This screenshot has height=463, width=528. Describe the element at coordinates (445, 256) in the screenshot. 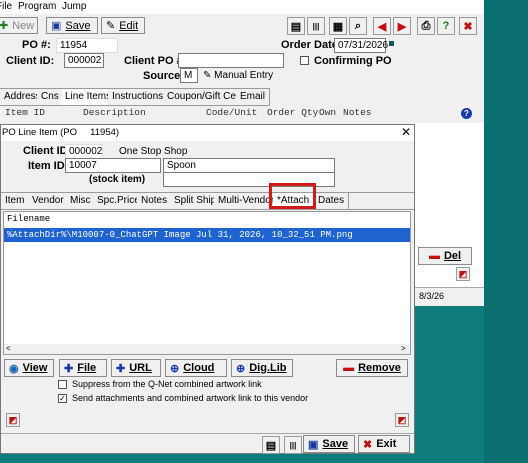

I see `delete-button: ▬ Del` at that location.